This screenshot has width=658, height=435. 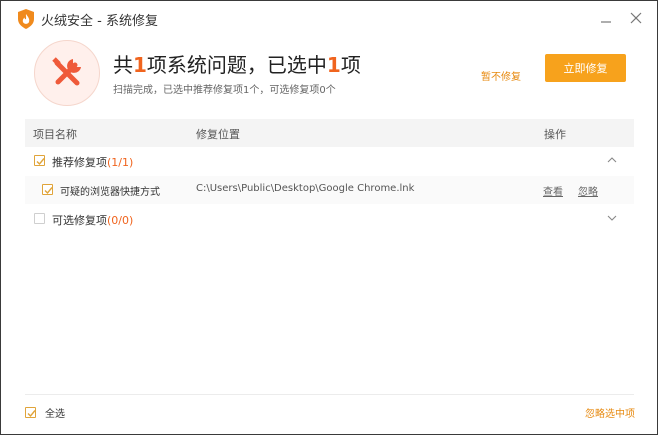 I want to click on total-issues-count: 1, so click(x=140, y=65).